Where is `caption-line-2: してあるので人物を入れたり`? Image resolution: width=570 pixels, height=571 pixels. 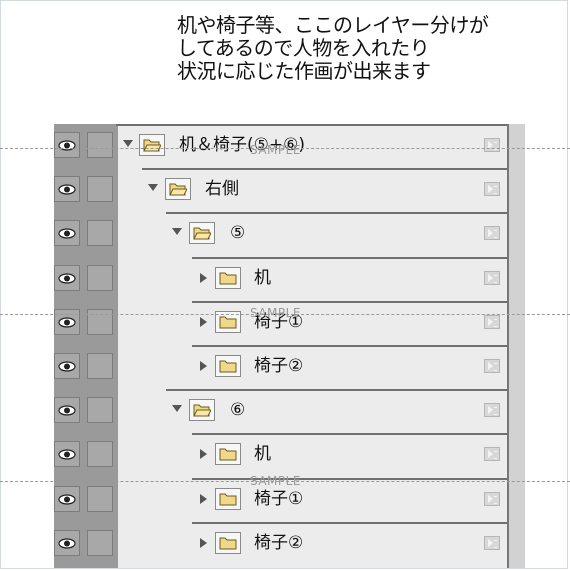 caption-line-2: してあるので人物を入れたり is located at coordinates (303, 48).